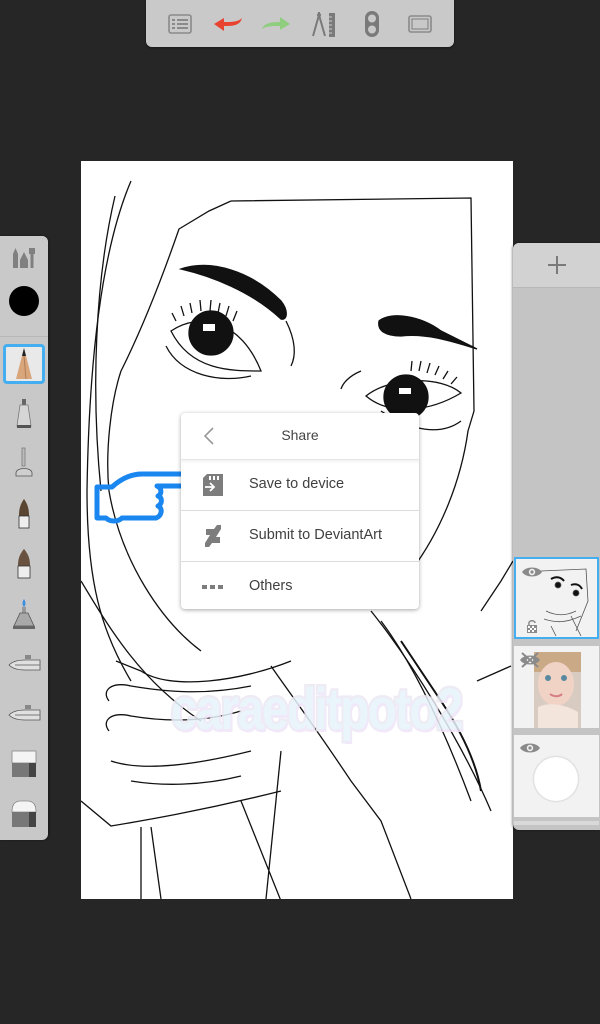 The width and height of the screenshot is (600, 1024). Describe the element at coordinates (317, 710) in the screenshot. I see `watermark-text: caraeditpoto2` at that location.